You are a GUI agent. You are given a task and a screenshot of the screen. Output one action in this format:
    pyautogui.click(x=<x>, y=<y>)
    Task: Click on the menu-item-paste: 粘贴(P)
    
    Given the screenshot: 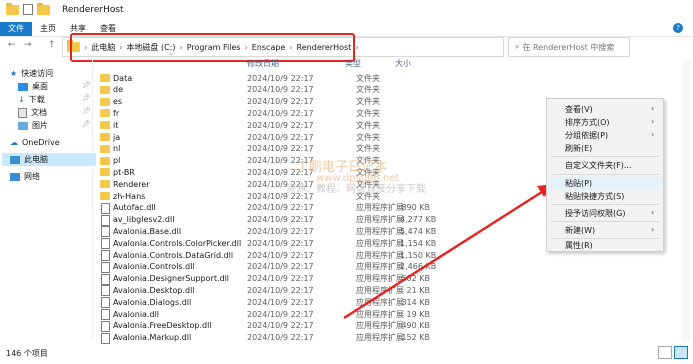 What is the action you would take?
    pyautogui.click(x=578, y=183)
    